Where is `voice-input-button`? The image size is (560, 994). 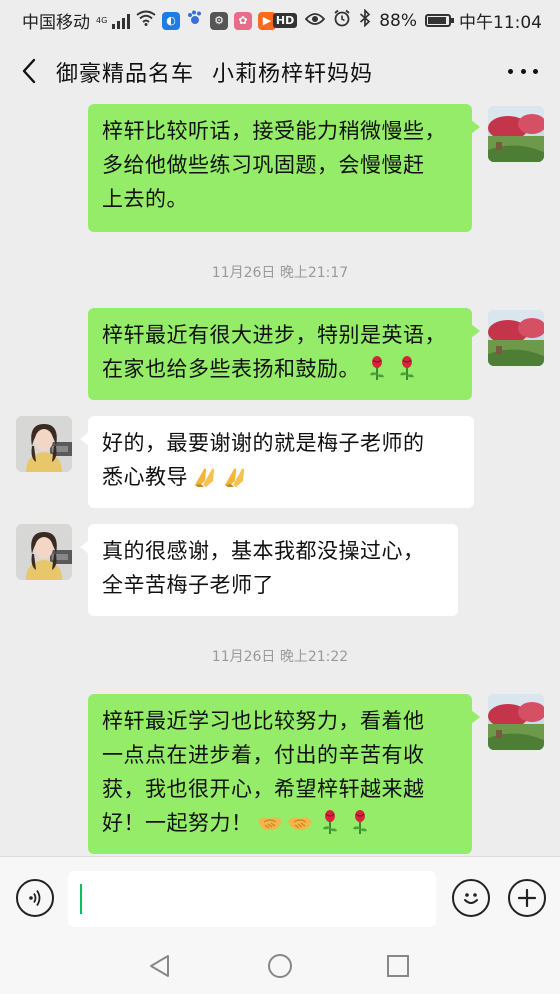
voice-input-button is located at coordinates (35, 898).